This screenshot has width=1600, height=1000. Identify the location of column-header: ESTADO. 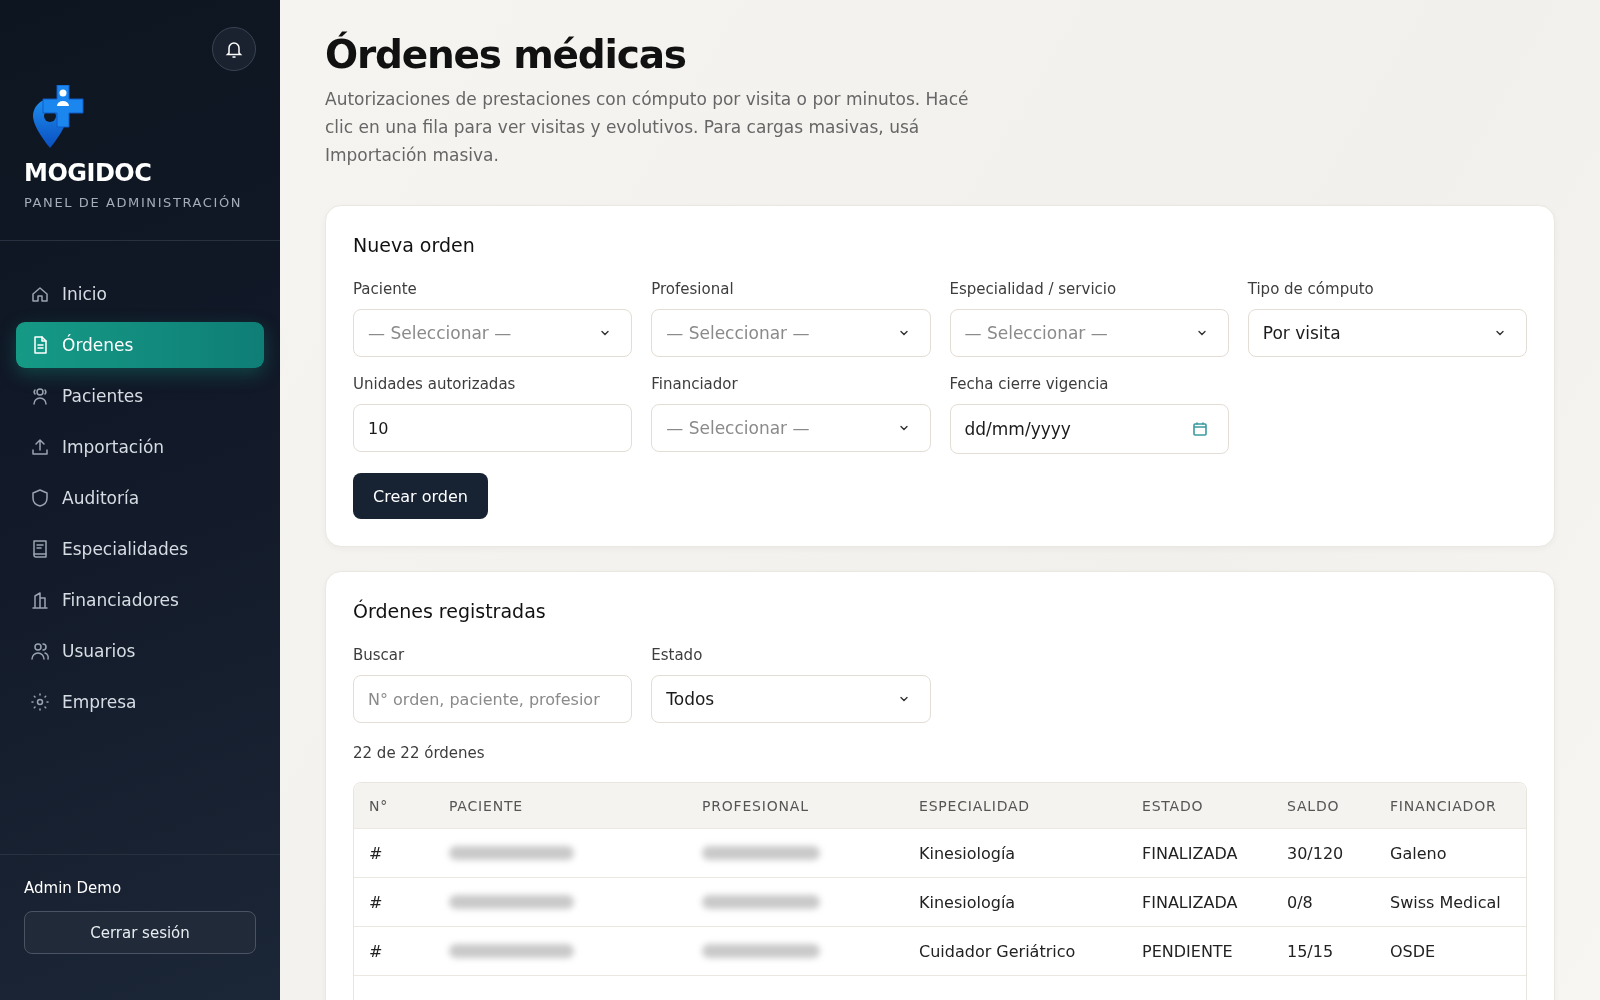
(1173, 805).